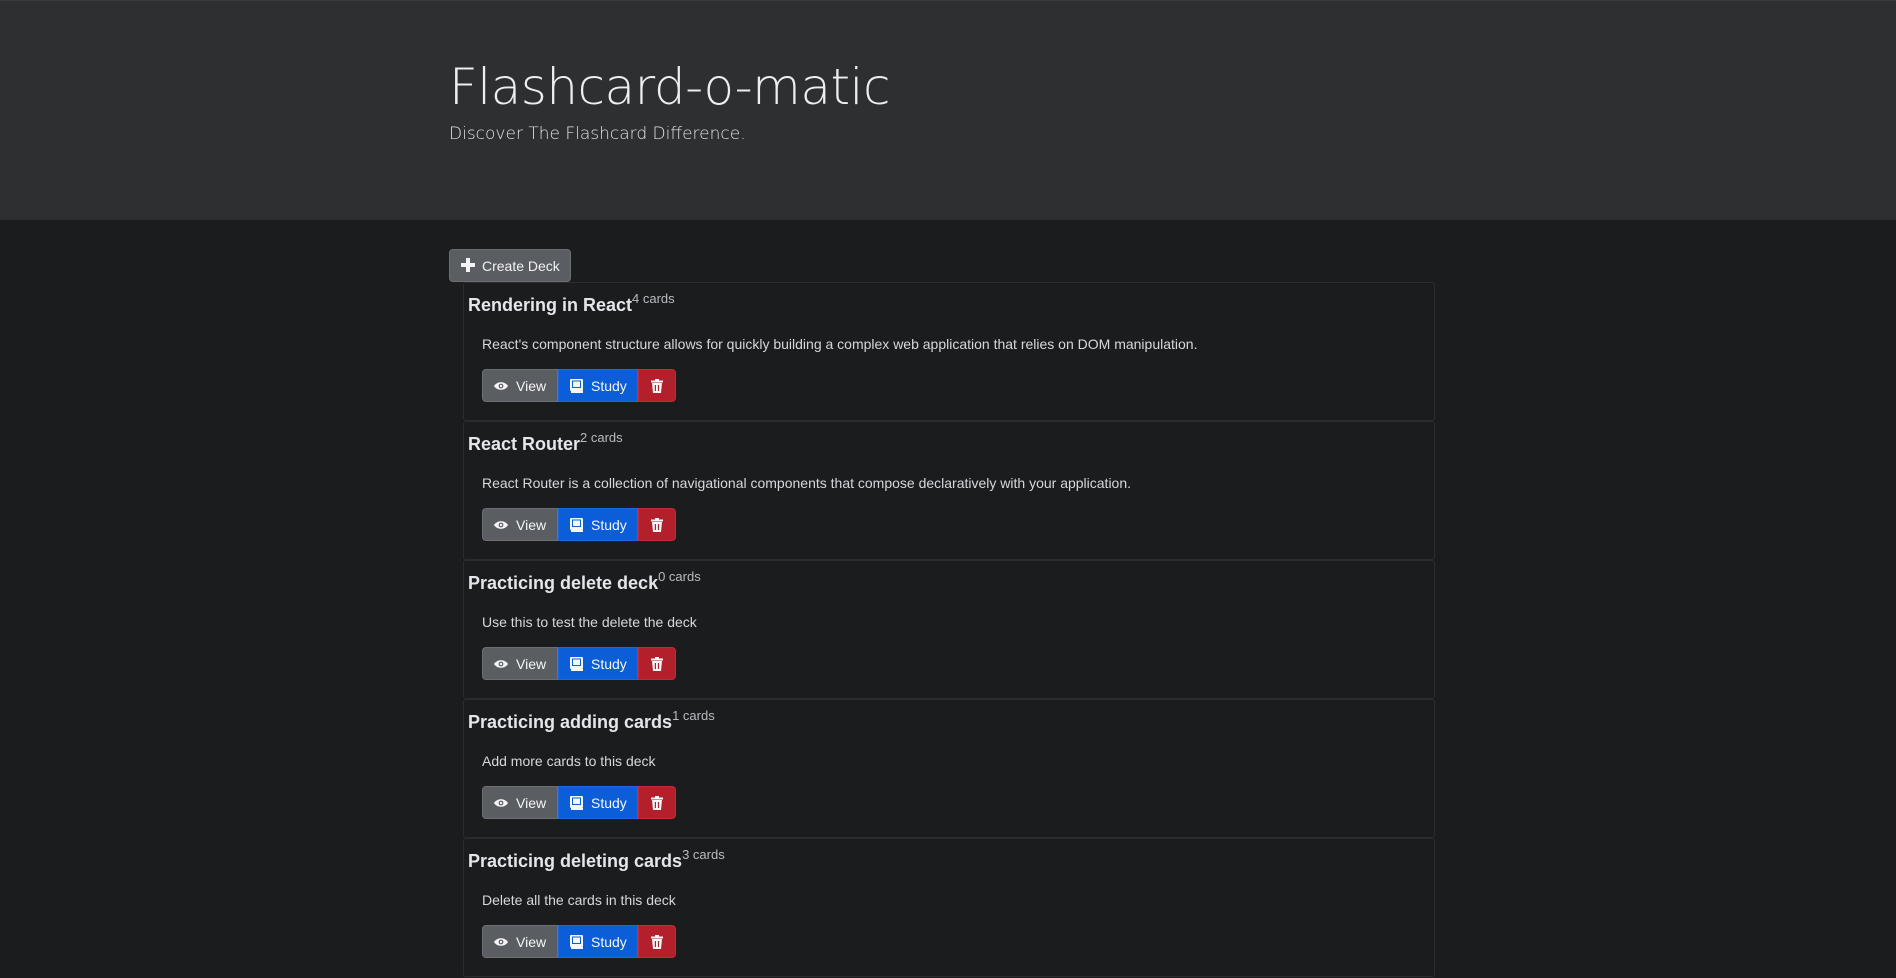  What do you see at coordinates (579, 900) in the screenshot?
I see `deck-description: Delete all the cards in this deck` at bounding box center [579, 900].